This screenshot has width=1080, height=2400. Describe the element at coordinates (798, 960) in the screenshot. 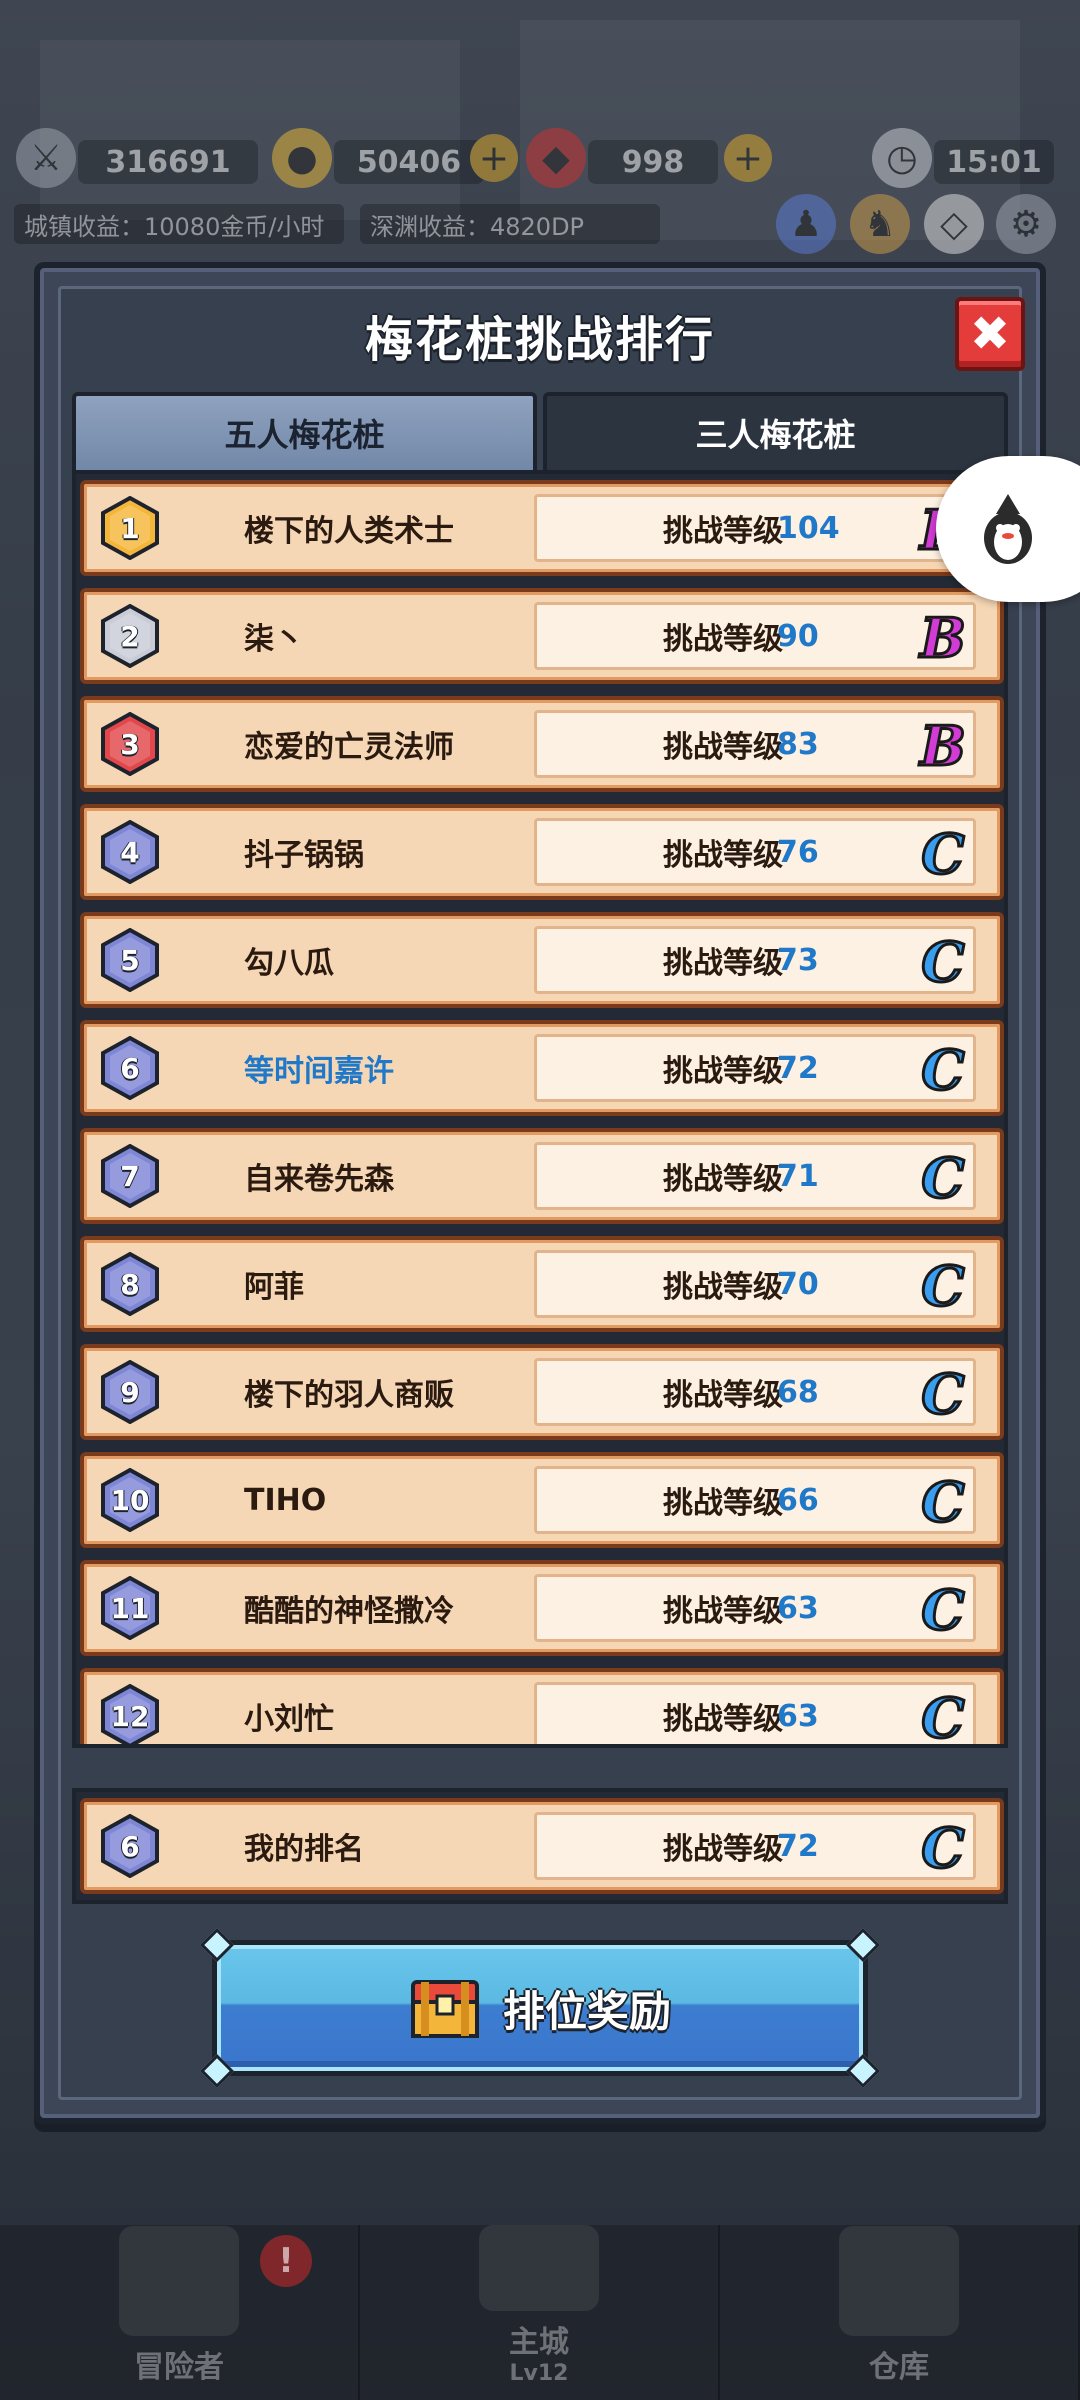

I see `level-value: 73` at that location.